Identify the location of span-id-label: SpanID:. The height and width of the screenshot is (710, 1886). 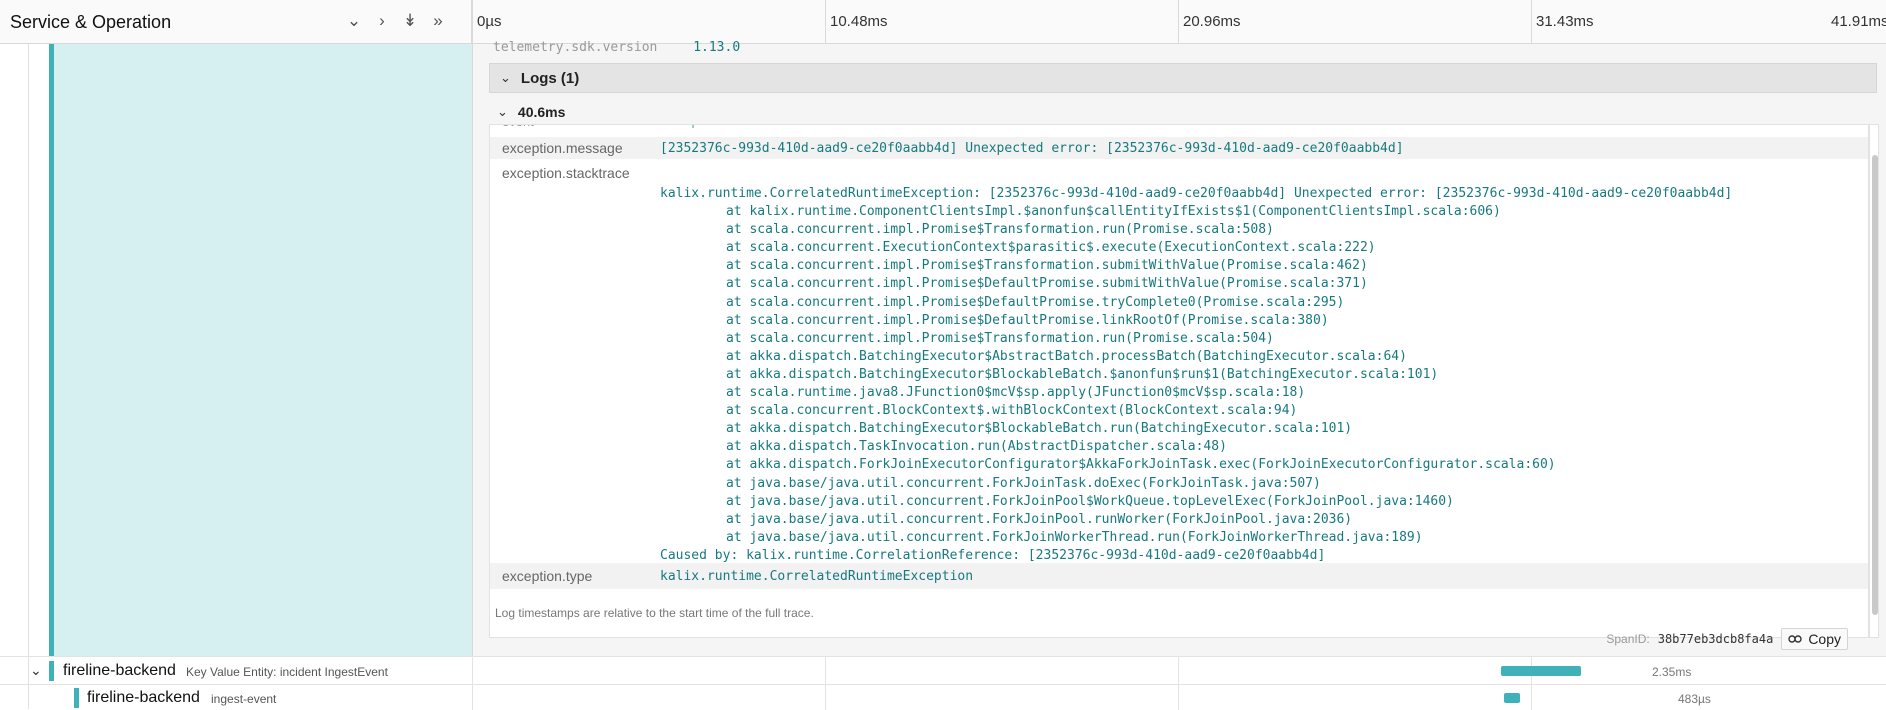
(1628, 639).